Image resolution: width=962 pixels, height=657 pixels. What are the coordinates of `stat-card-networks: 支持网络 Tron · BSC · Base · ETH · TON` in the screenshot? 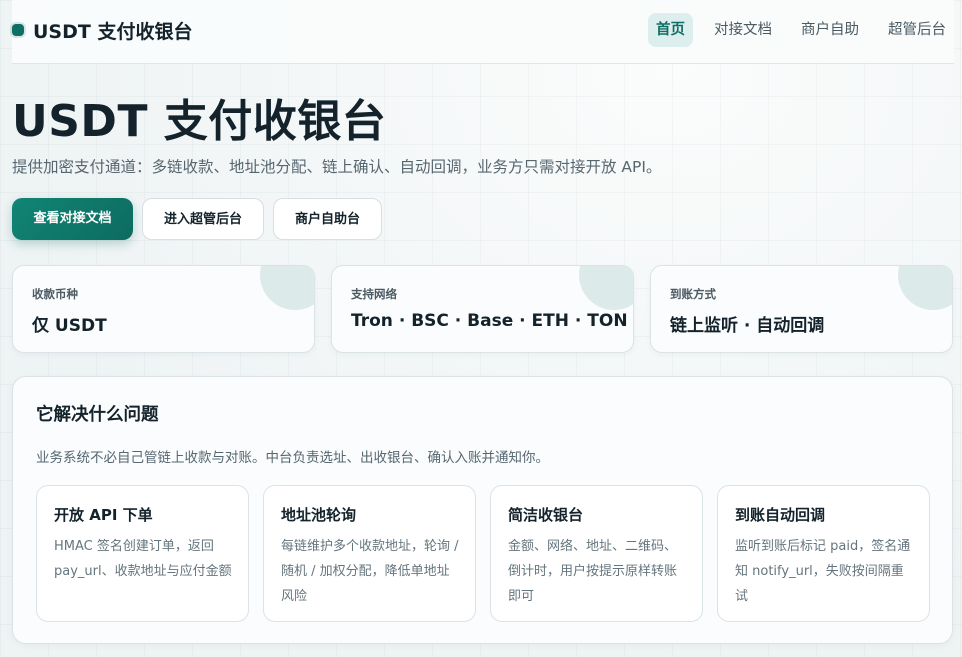 It's located at (482, 309).